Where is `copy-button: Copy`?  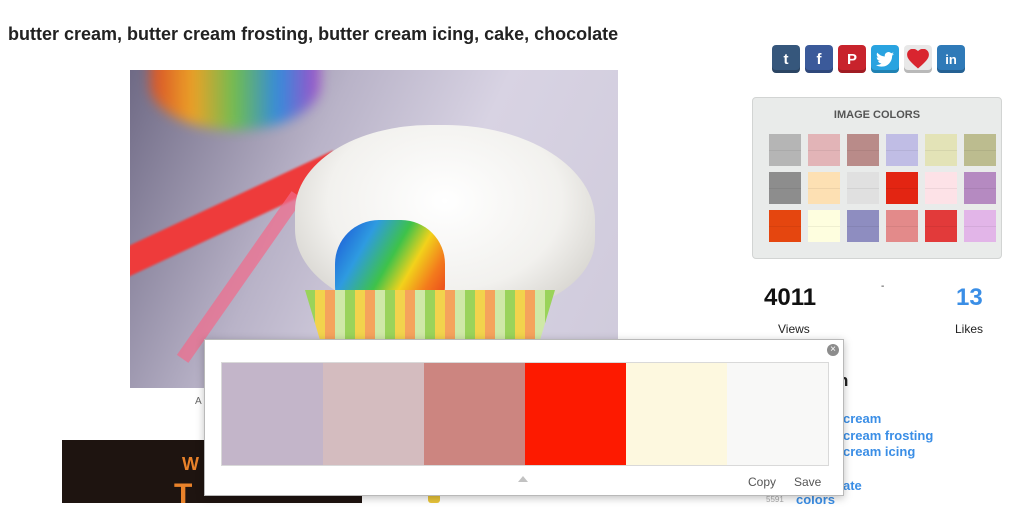
copy-button: Copy is located at coordinates (762, 482).